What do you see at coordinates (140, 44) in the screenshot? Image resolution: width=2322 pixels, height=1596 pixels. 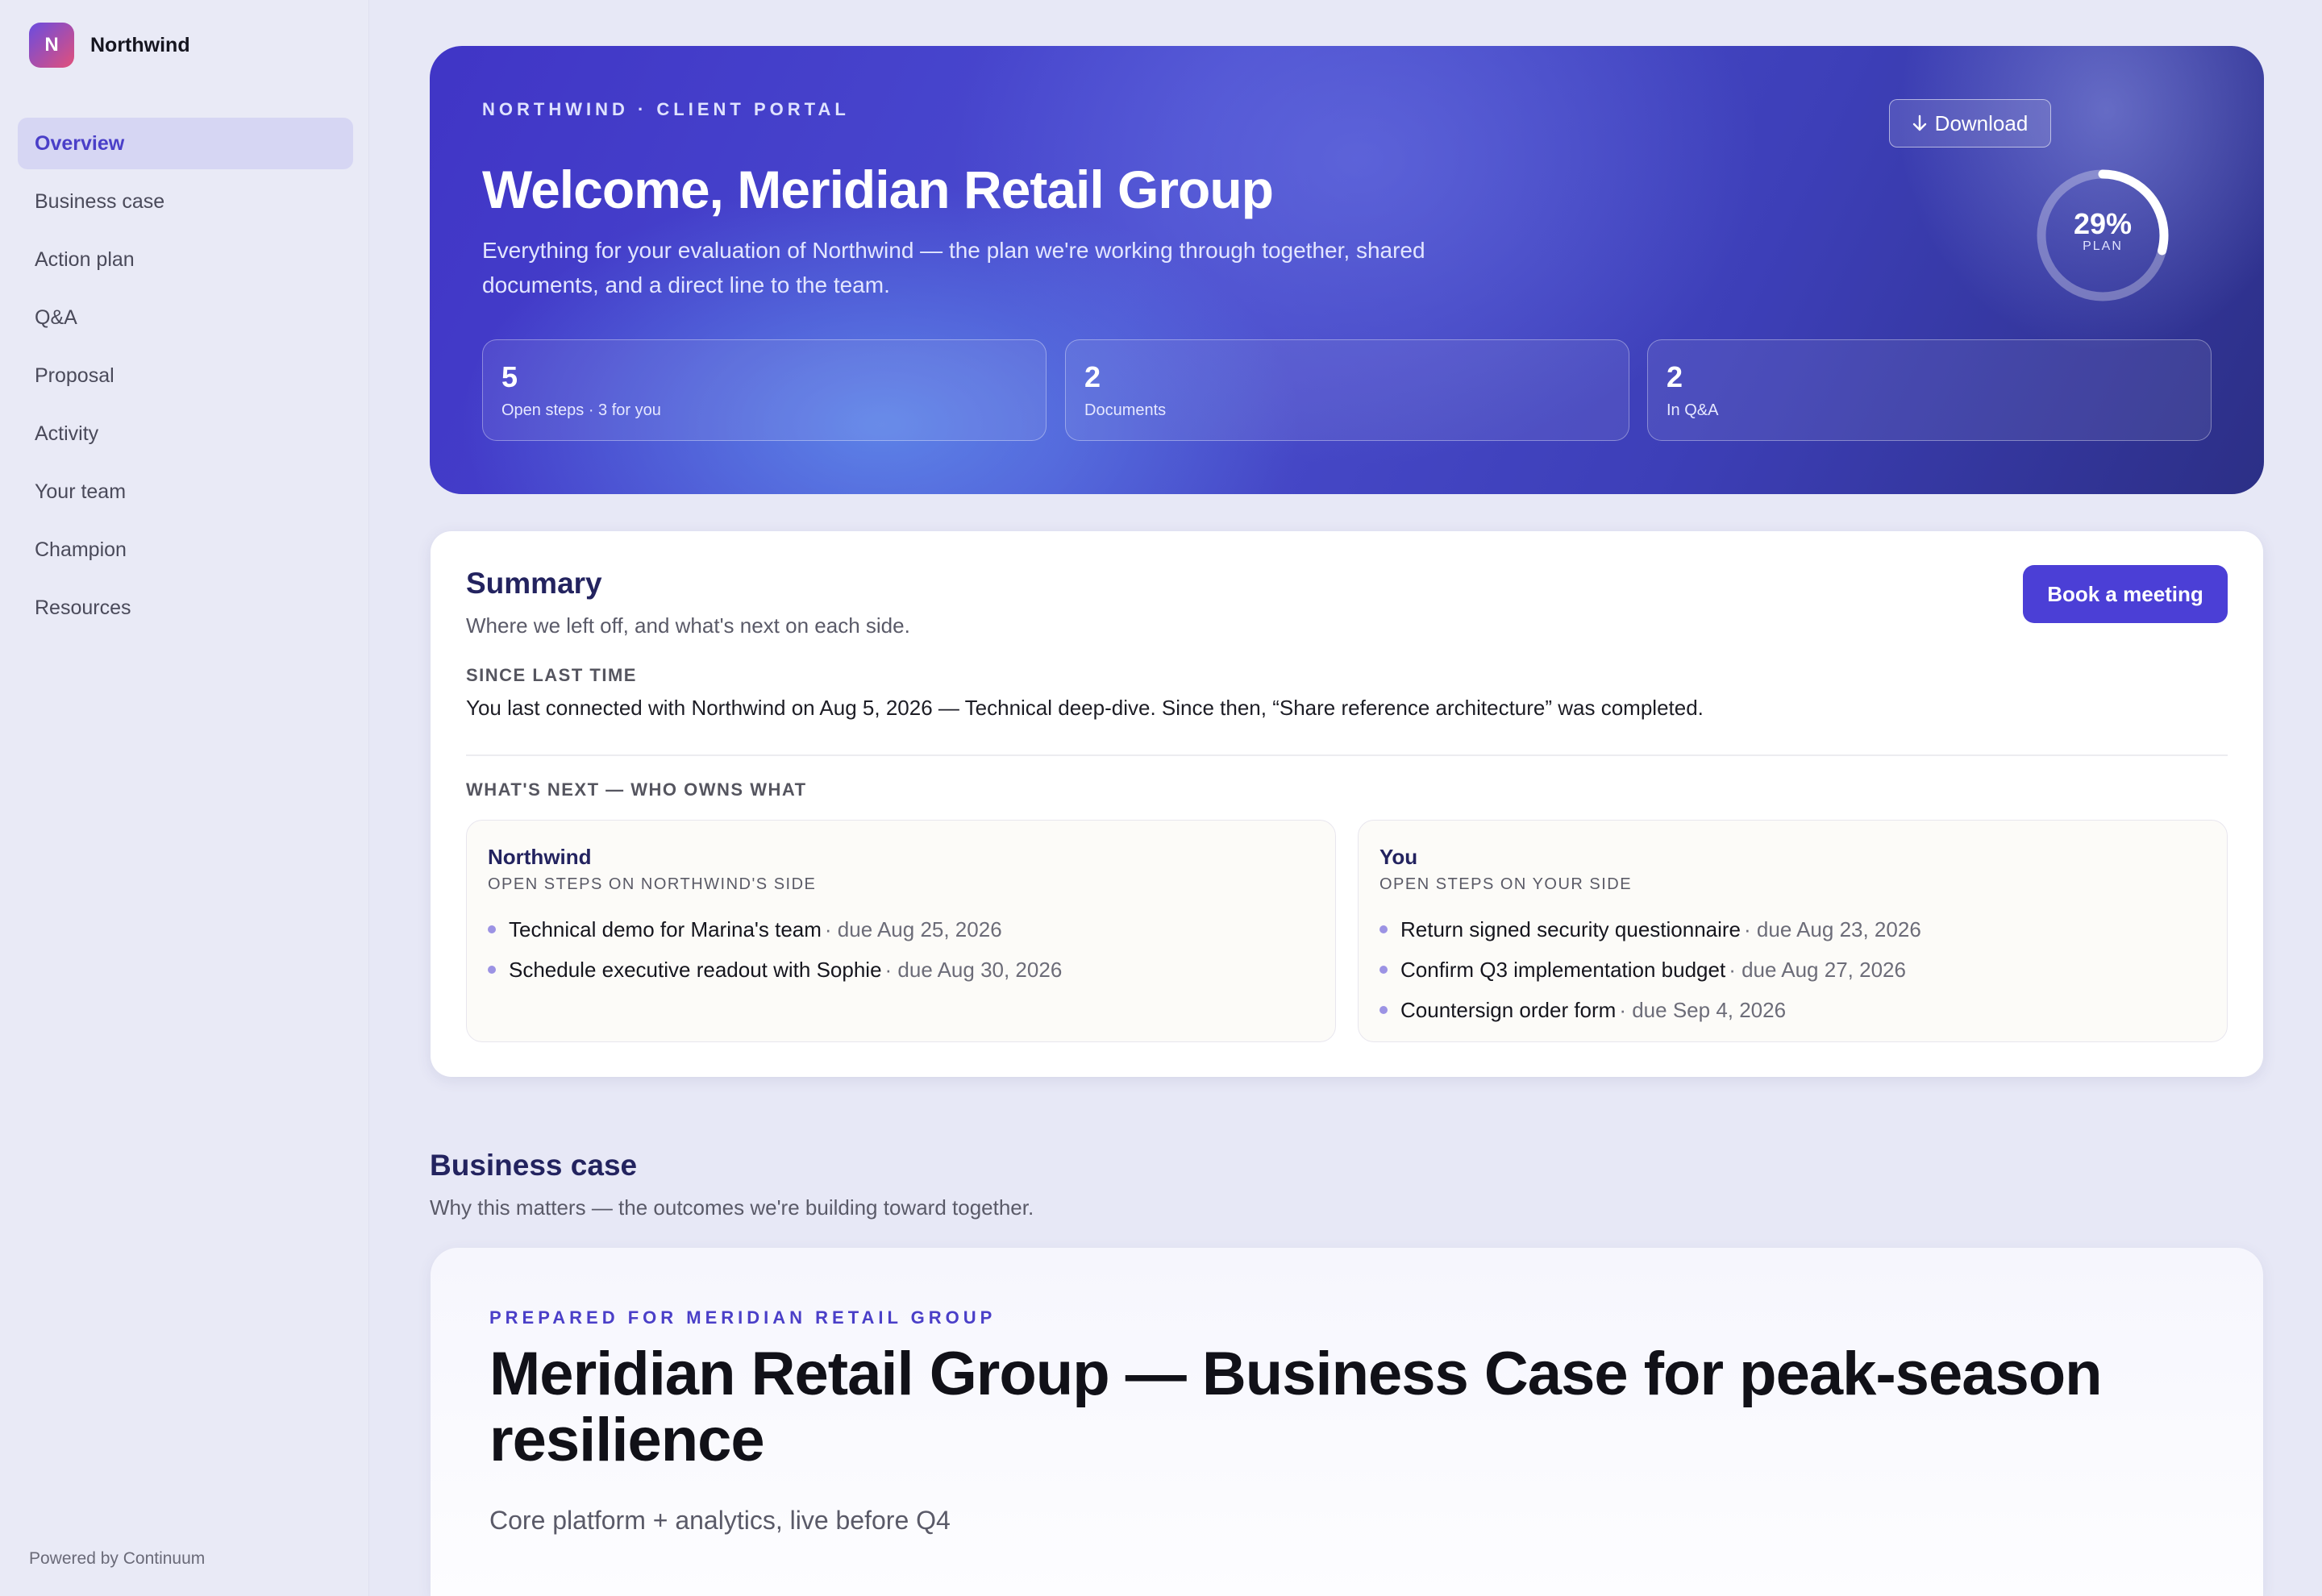 I see `brand-name: Northwind` at bounding box center [140, 44].